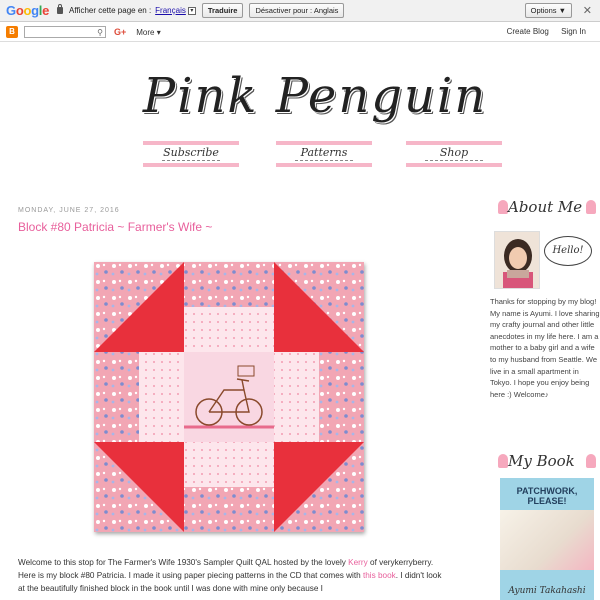 The height and width of the screenshot is (600, 600). Describe the element at coordinates (170, 10) in the screenshot. I see `language-select: Français` at that location.